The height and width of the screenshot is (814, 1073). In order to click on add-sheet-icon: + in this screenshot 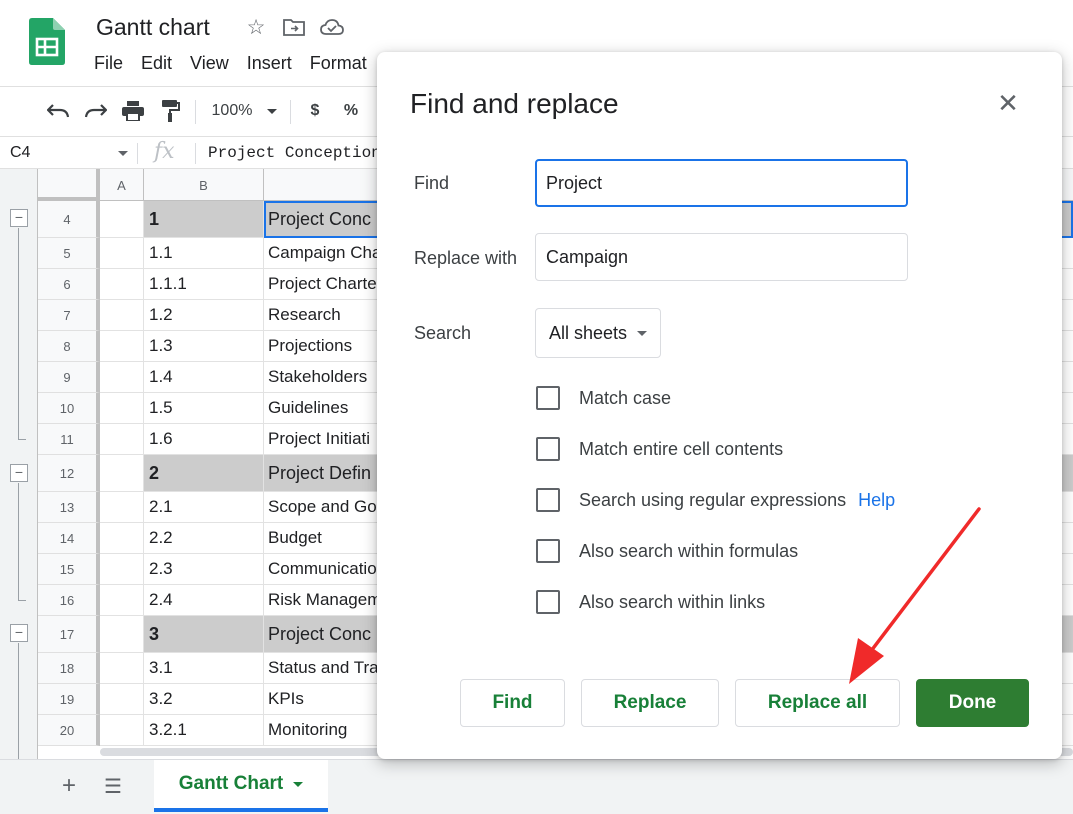, I will do `click(69, 786)`.